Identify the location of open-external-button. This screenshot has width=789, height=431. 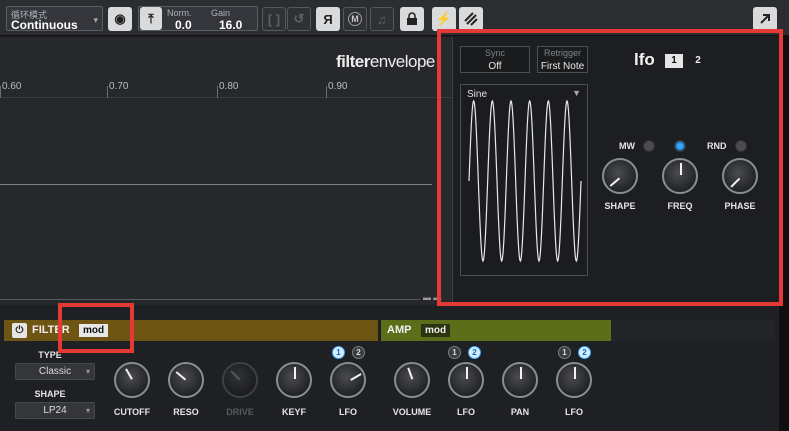
(765, 19).